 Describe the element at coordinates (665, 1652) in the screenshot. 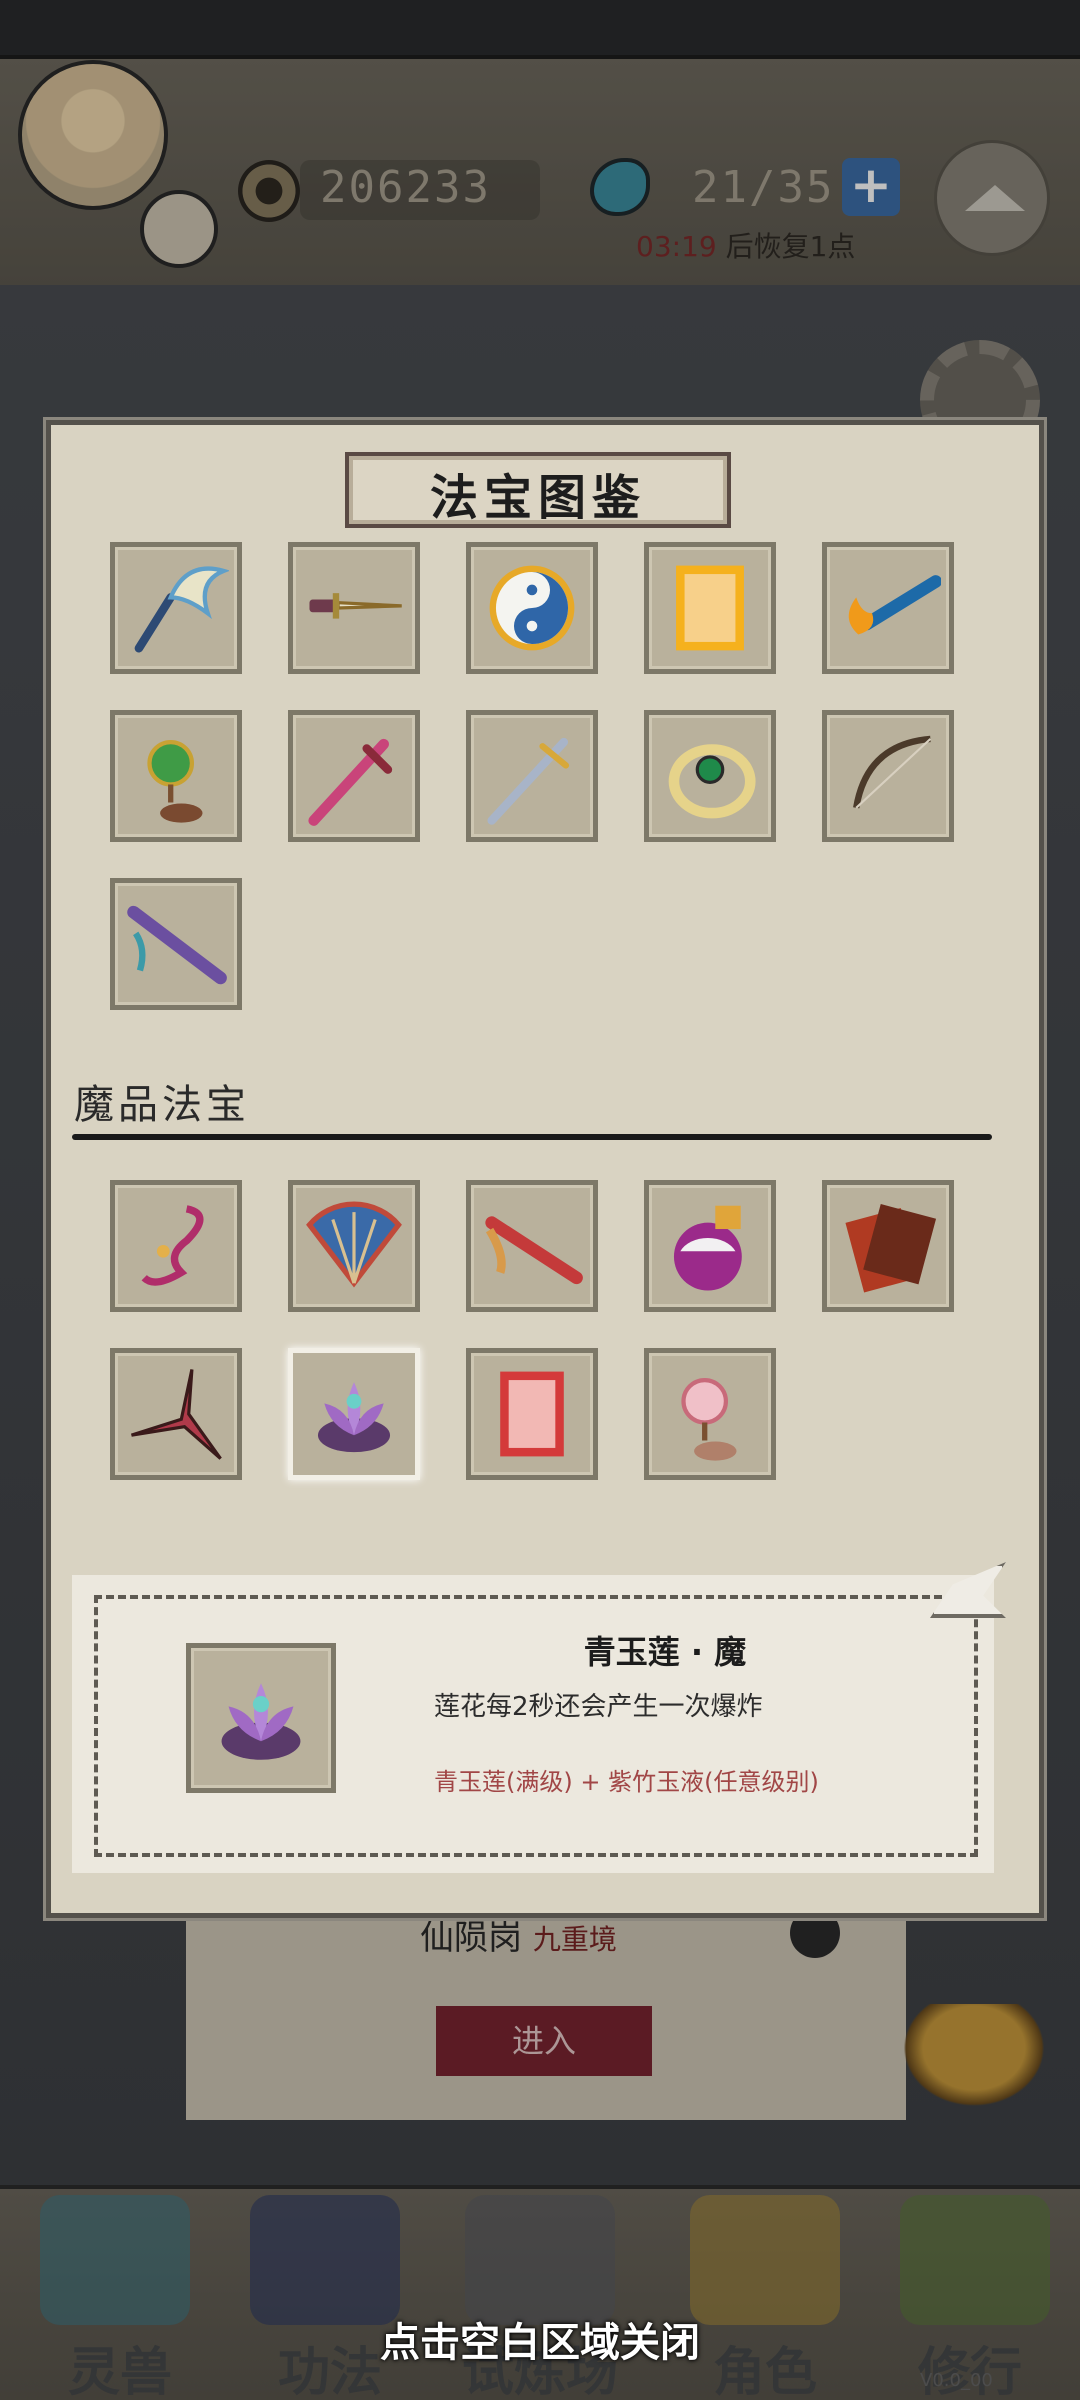

I see `detail-item-name: 青玉莲 · 魔` at that location.